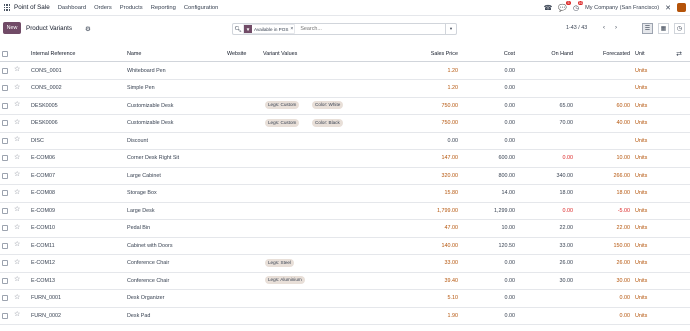 The height and width of the screenshot is (331, 690). Describe the element at coordinates (43, 210) in the screenshot. I see `cell-internal-reference: E-COM09` at that location.